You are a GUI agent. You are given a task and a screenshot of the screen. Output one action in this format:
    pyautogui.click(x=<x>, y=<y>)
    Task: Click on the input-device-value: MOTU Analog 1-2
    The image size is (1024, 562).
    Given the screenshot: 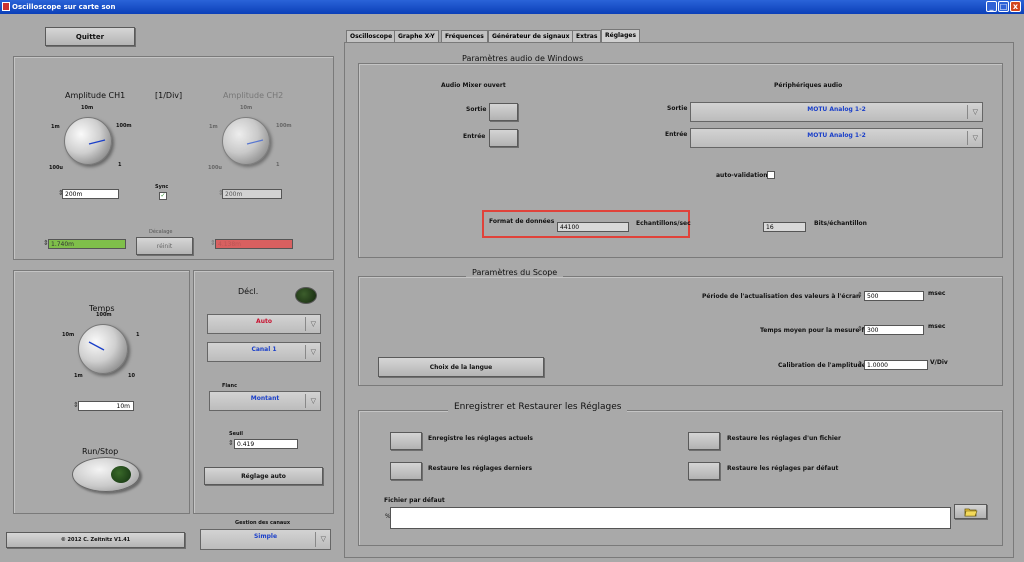 What is the action you would take?
    pyautogui.click(x=836, y=135)
    